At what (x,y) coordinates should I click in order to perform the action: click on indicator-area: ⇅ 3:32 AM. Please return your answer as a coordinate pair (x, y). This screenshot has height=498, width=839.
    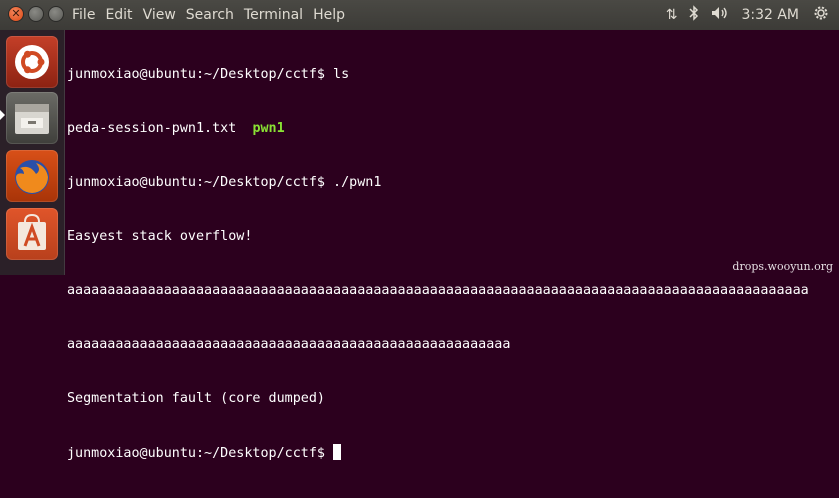
    Looking at the image, I should click on (752, 15).